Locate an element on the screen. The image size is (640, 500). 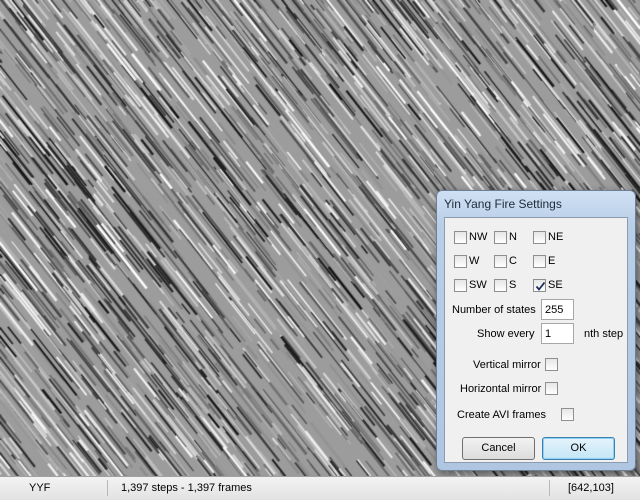
label-nw: NW is located at coordinates (478, 237).